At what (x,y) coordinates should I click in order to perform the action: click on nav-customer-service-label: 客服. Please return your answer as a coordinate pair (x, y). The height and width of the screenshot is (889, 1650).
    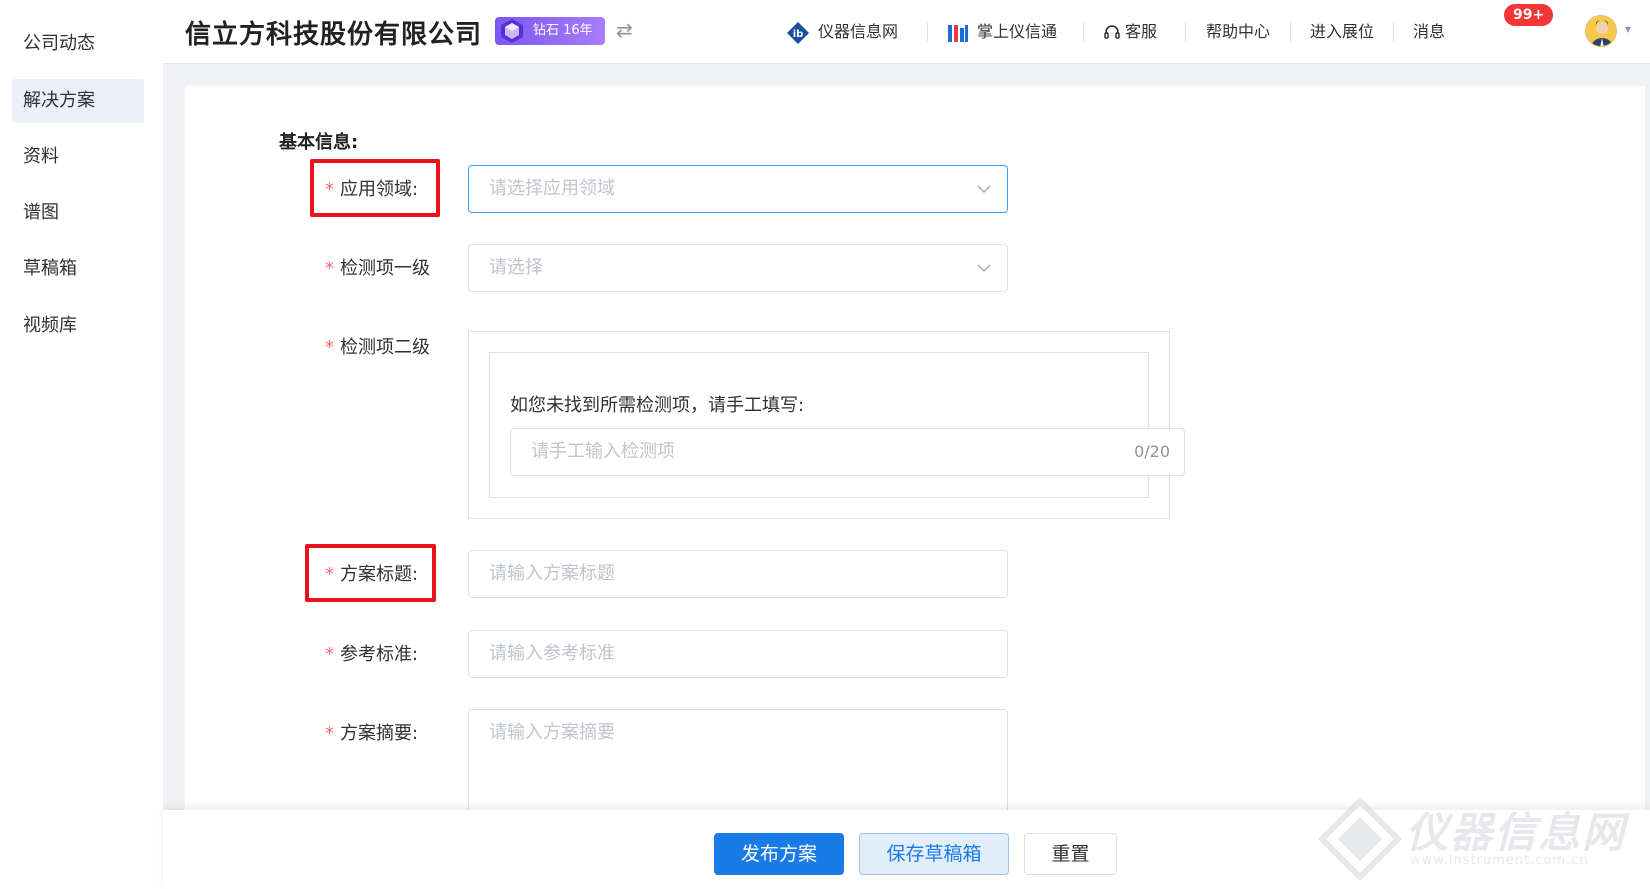
    Looking at the image, I should click on (1141, 31).